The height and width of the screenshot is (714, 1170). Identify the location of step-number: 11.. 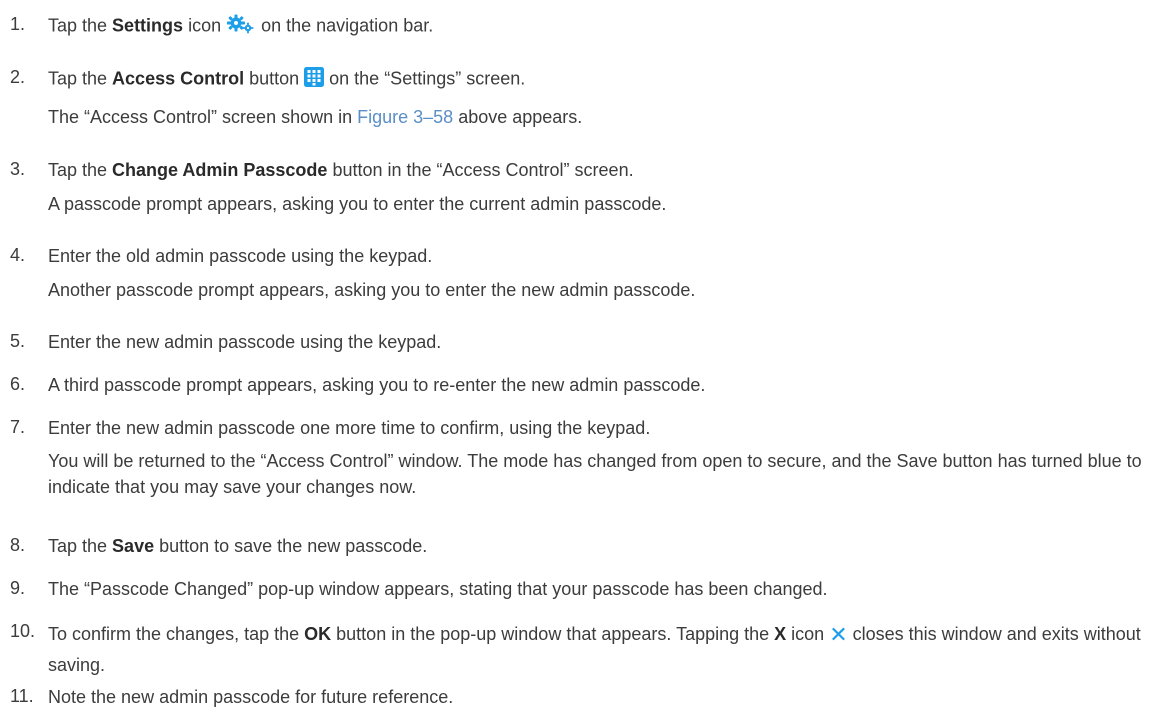
(22, 696).